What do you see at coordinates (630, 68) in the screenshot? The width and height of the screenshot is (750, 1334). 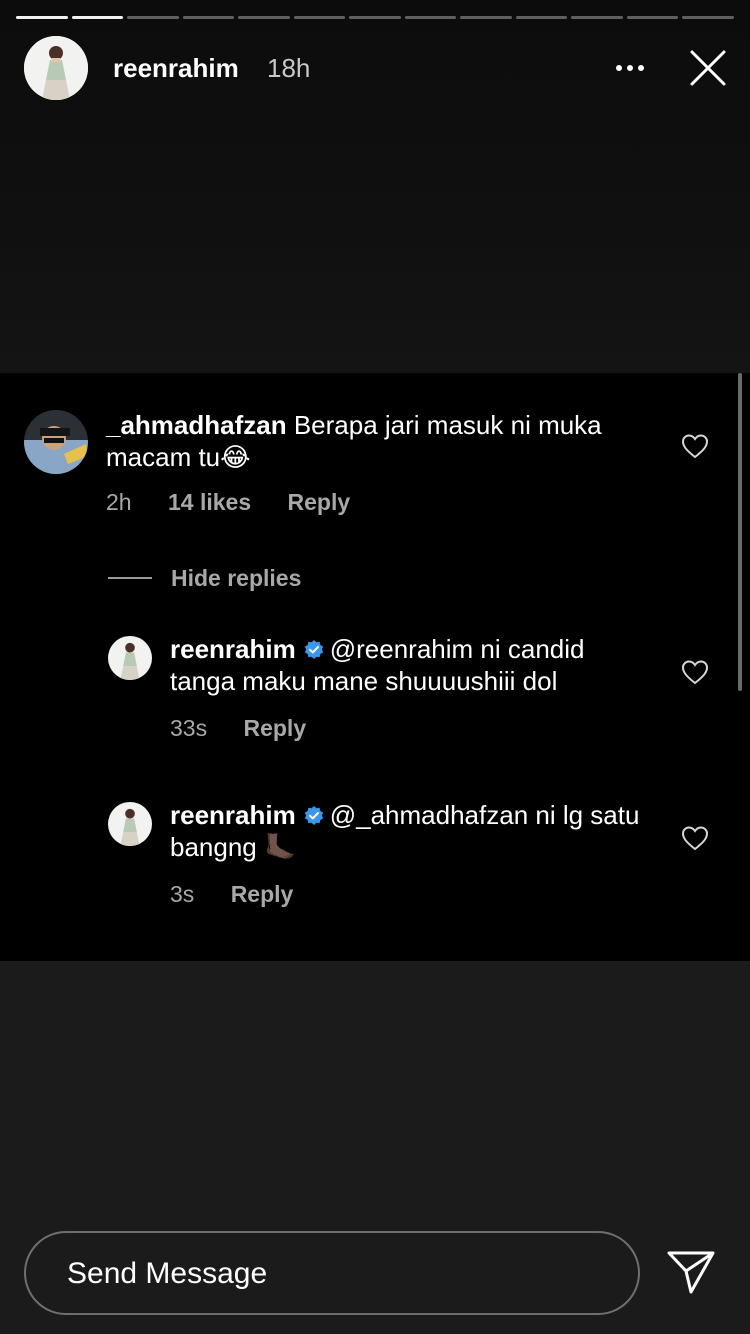 I see `more-horizontal-icon` at bounding box center [630, 68].